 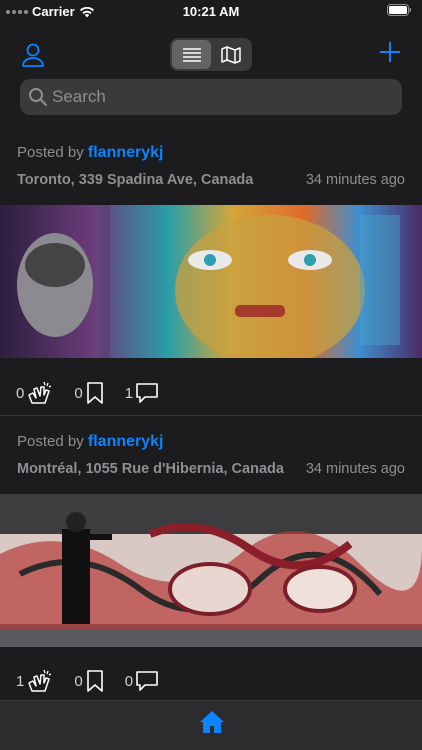 I want to click on list-view-button, so click(x=191, y=54).